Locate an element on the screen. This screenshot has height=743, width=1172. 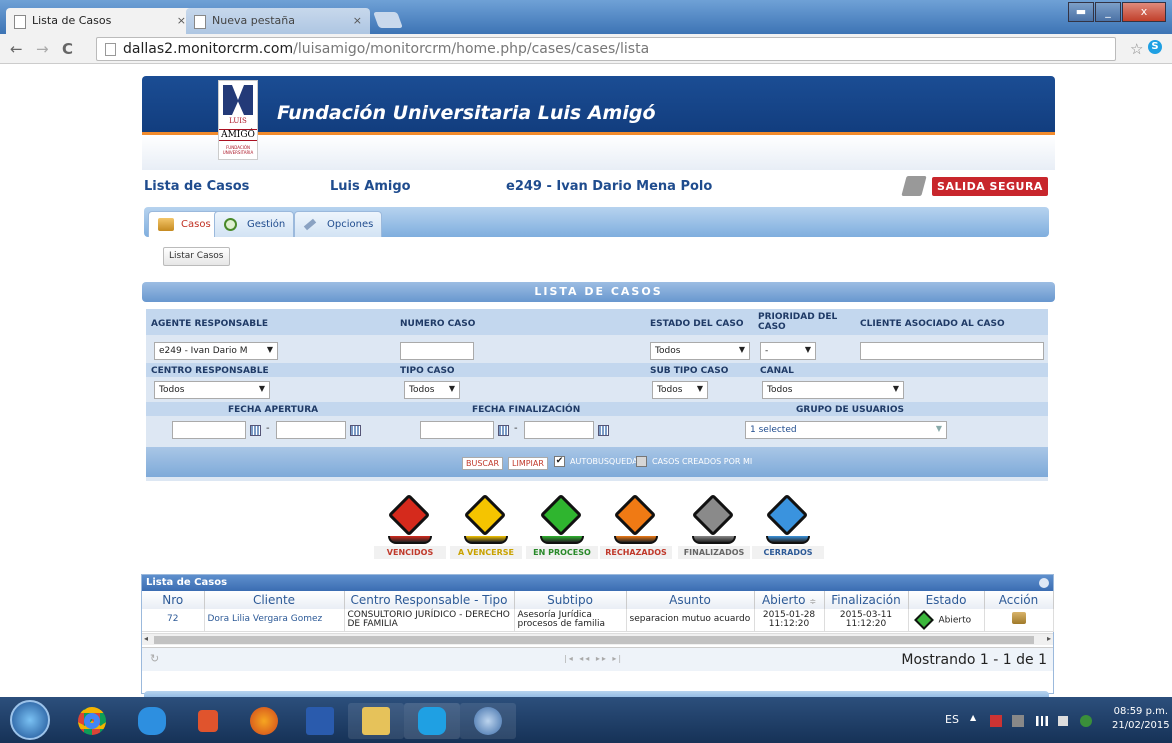
numero-caso-input is located at coordinates (437, 351).